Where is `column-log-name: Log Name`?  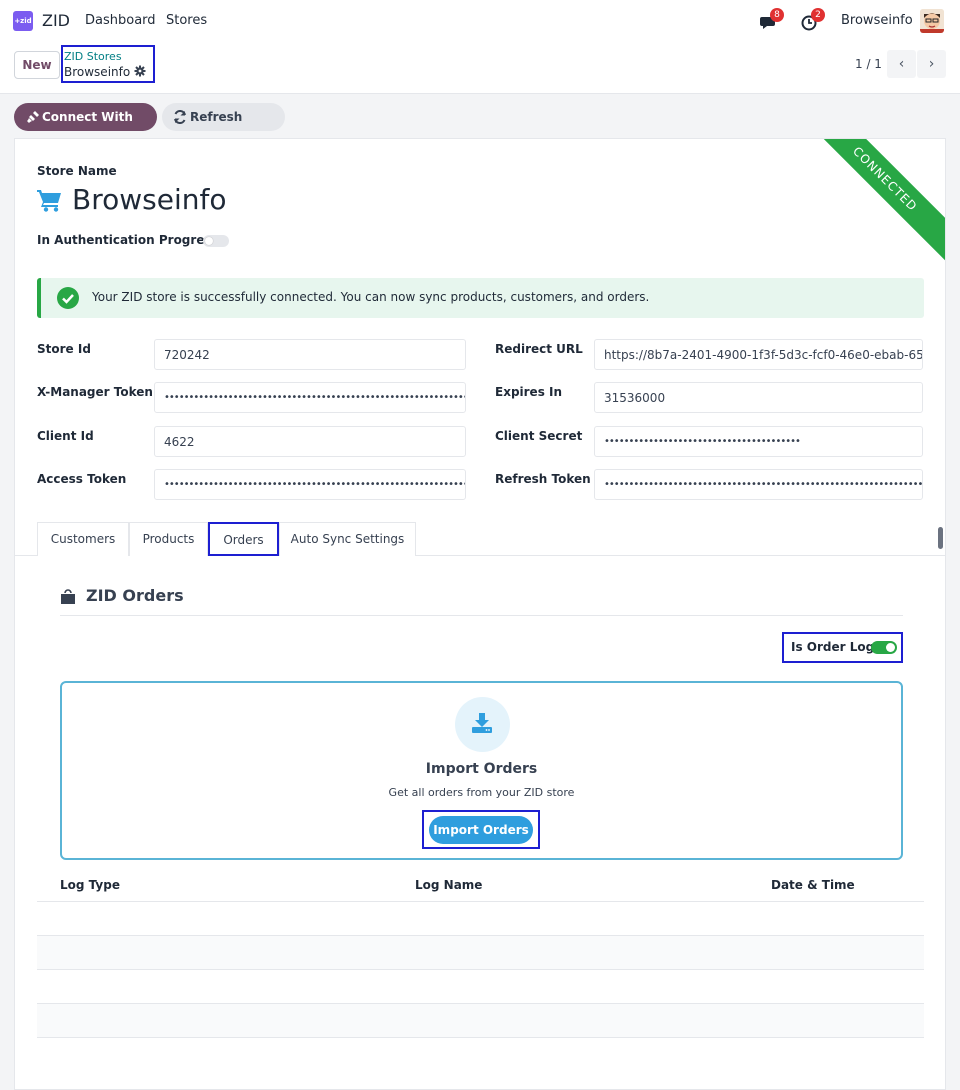 column-log-name: Log Name is located at coordinates (448, 885).